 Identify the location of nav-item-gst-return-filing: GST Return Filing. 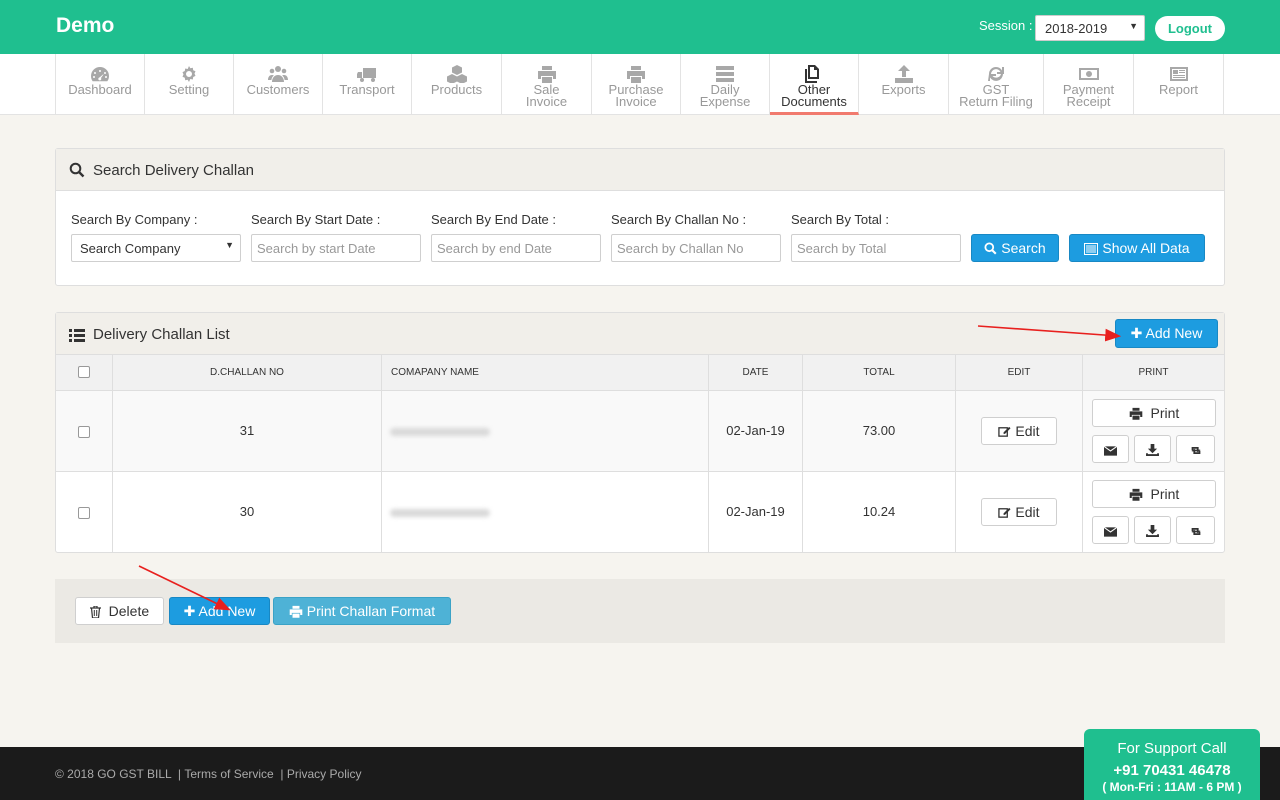
(996, 84).